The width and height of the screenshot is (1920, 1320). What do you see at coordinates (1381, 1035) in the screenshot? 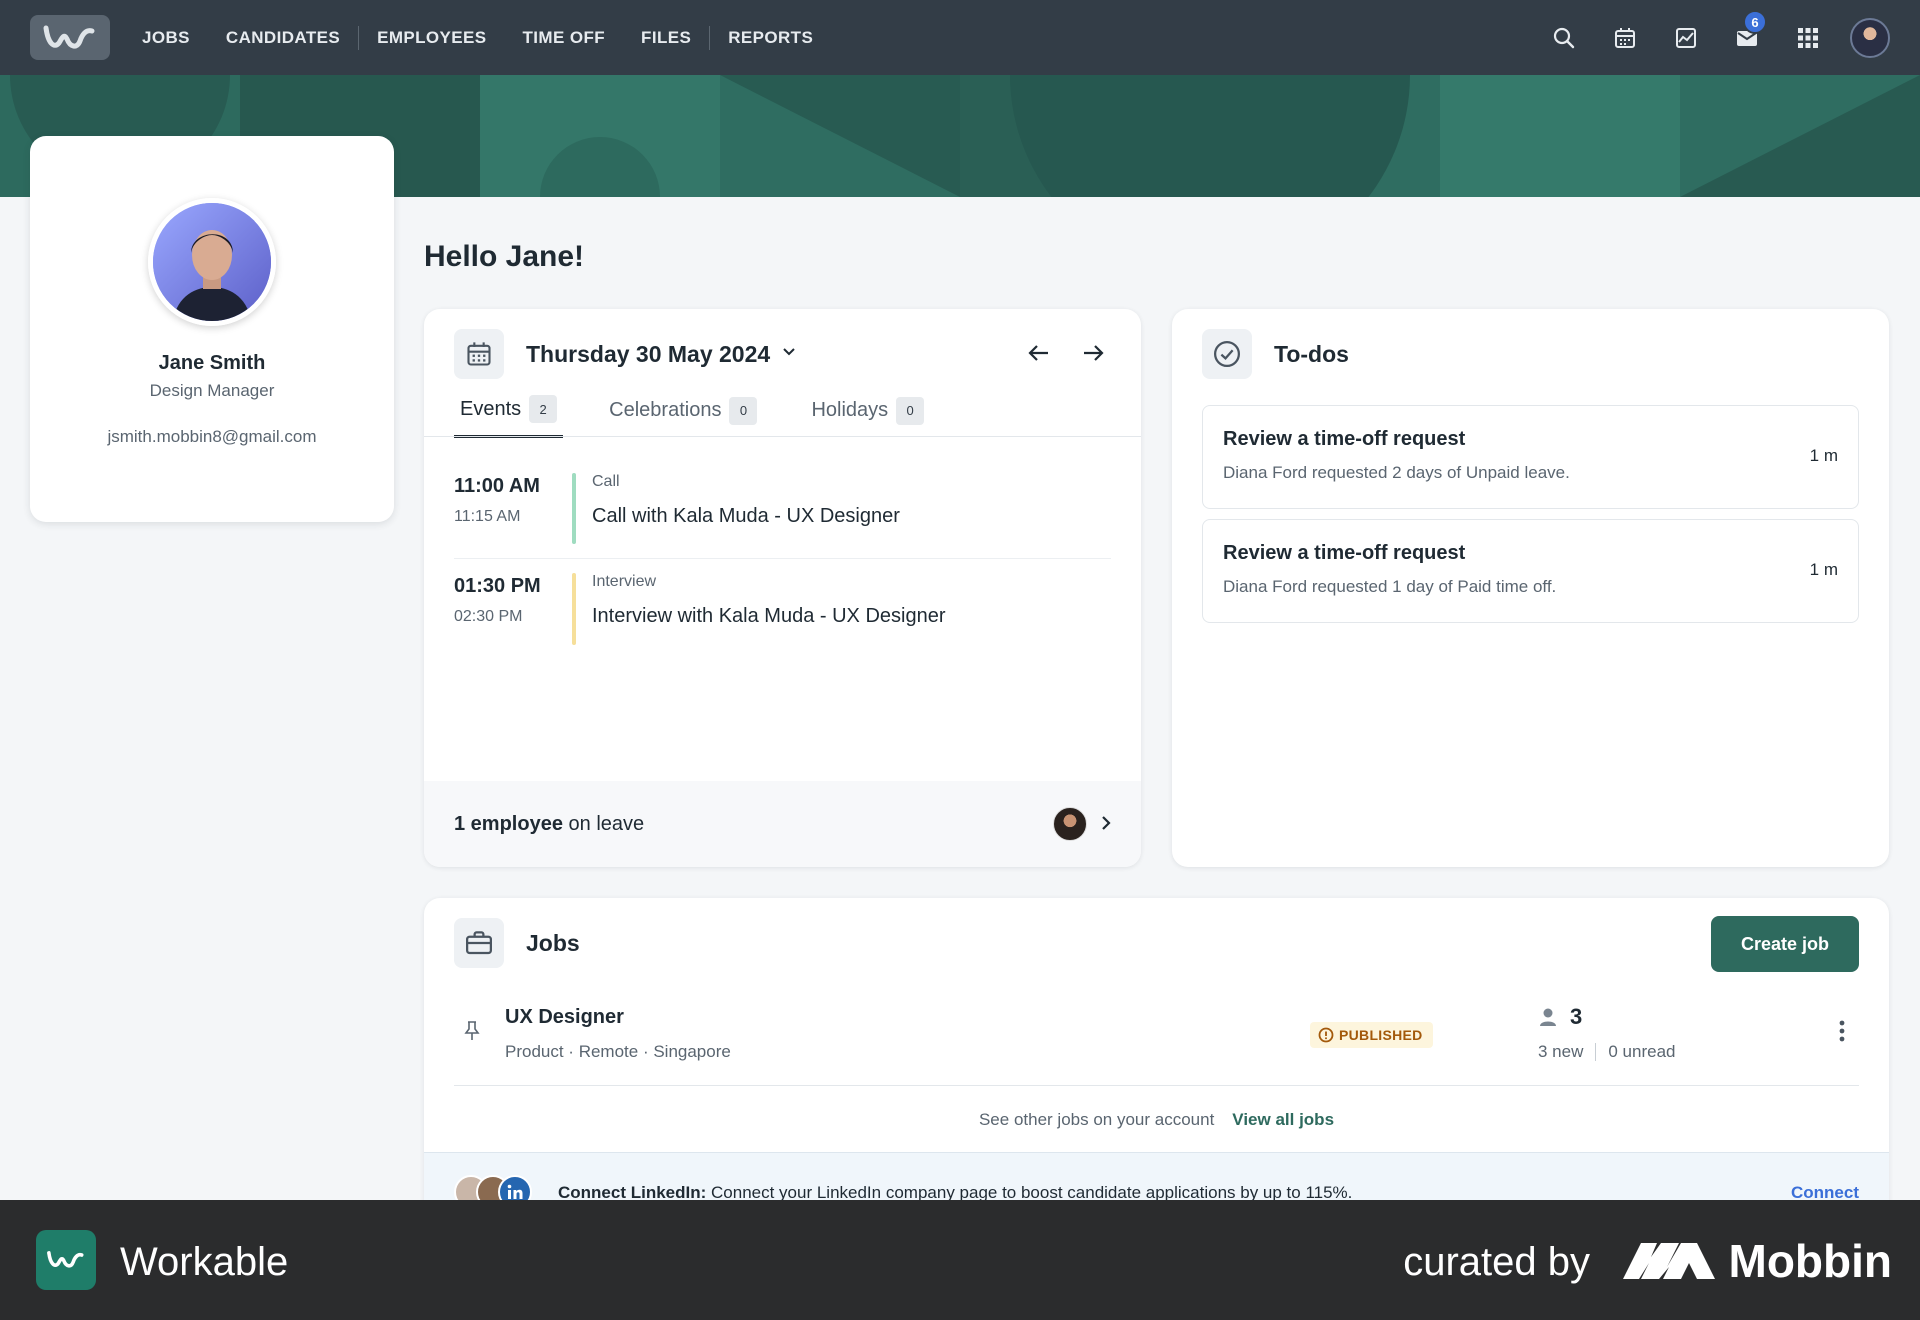
I see `status-label: PUBLISHED` at bounding box center [1381, 1035].